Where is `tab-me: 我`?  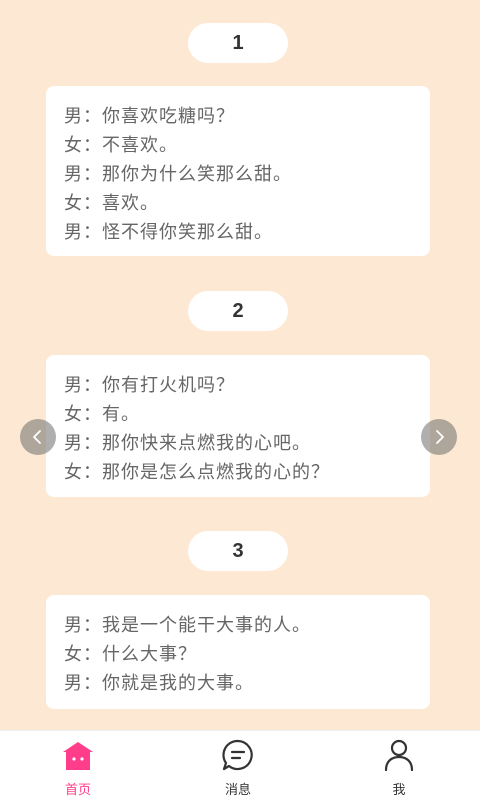
tab-me: 我 is located at coordinates (399, 765).